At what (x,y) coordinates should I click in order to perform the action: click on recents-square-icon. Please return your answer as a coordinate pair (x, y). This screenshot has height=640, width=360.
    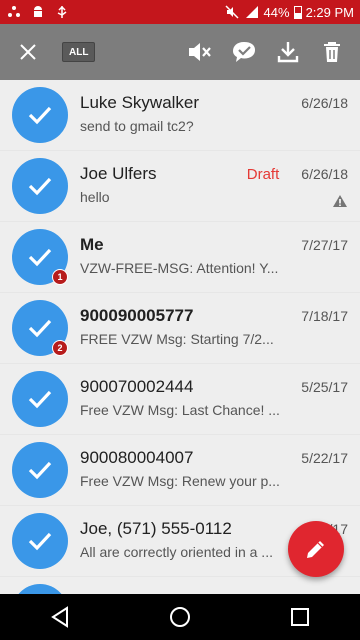
    Looking at the image, I should click on (300, 617).